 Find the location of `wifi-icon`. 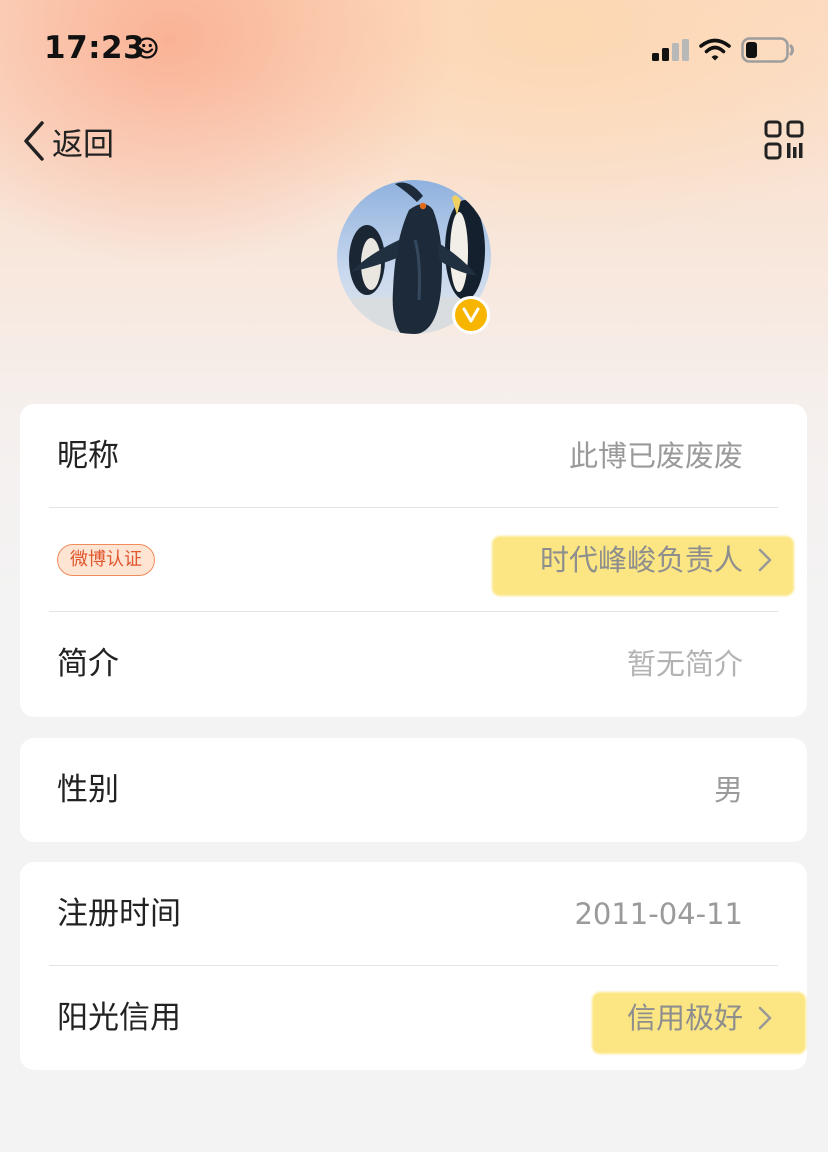

wifi-icon is located at coordinates (715, 49).